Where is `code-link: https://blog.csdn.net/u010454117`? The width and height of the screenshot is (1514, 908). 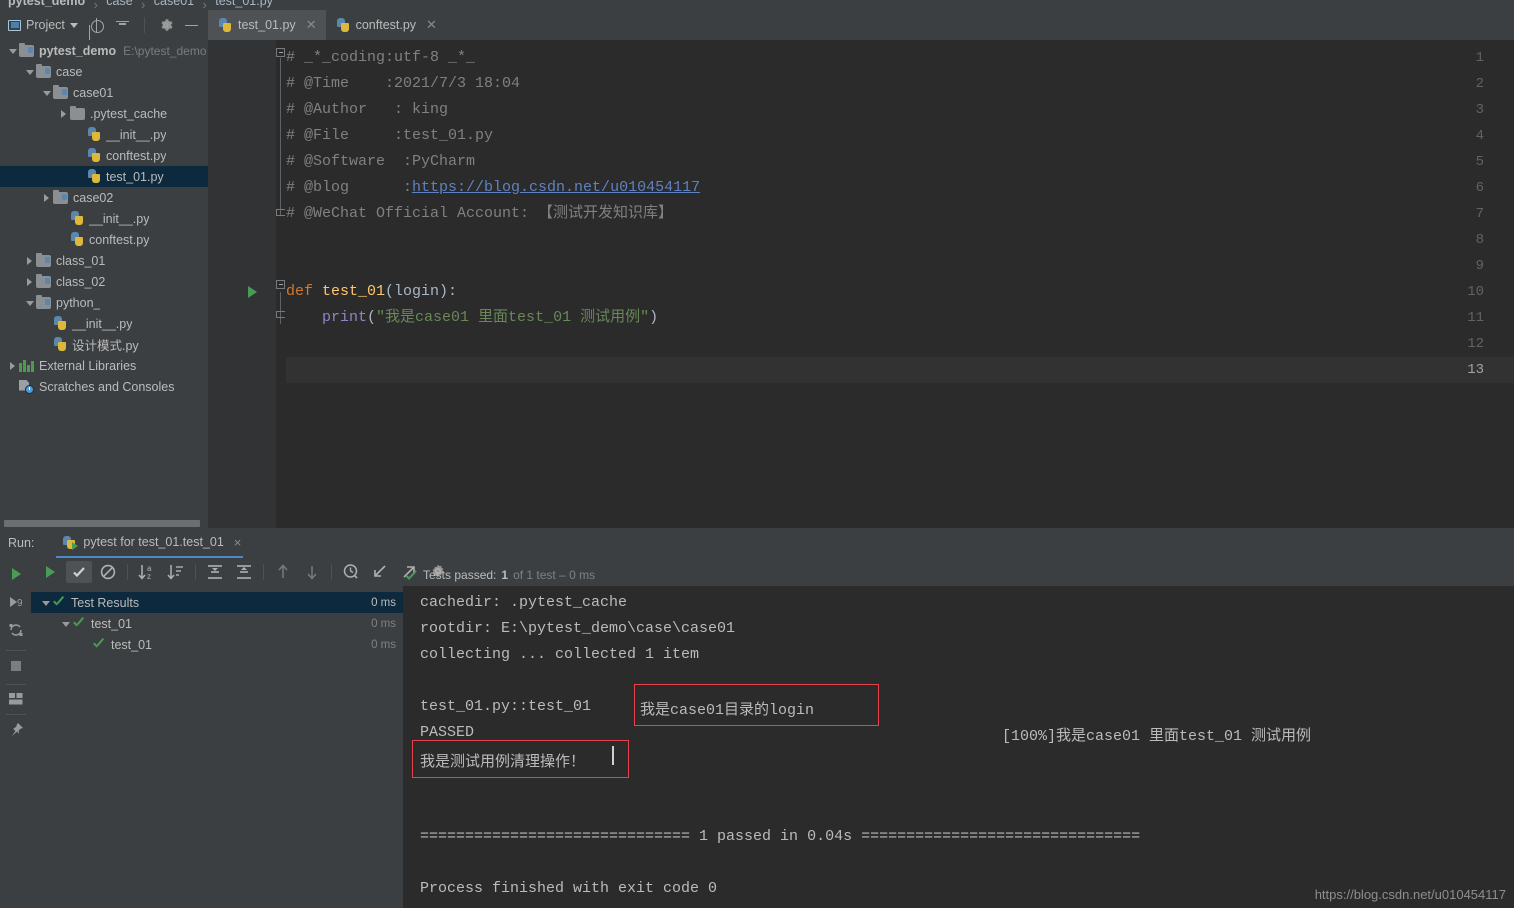 code-link: https://blog.csdn.net/u010454117 is located at coordinates (556, 187).